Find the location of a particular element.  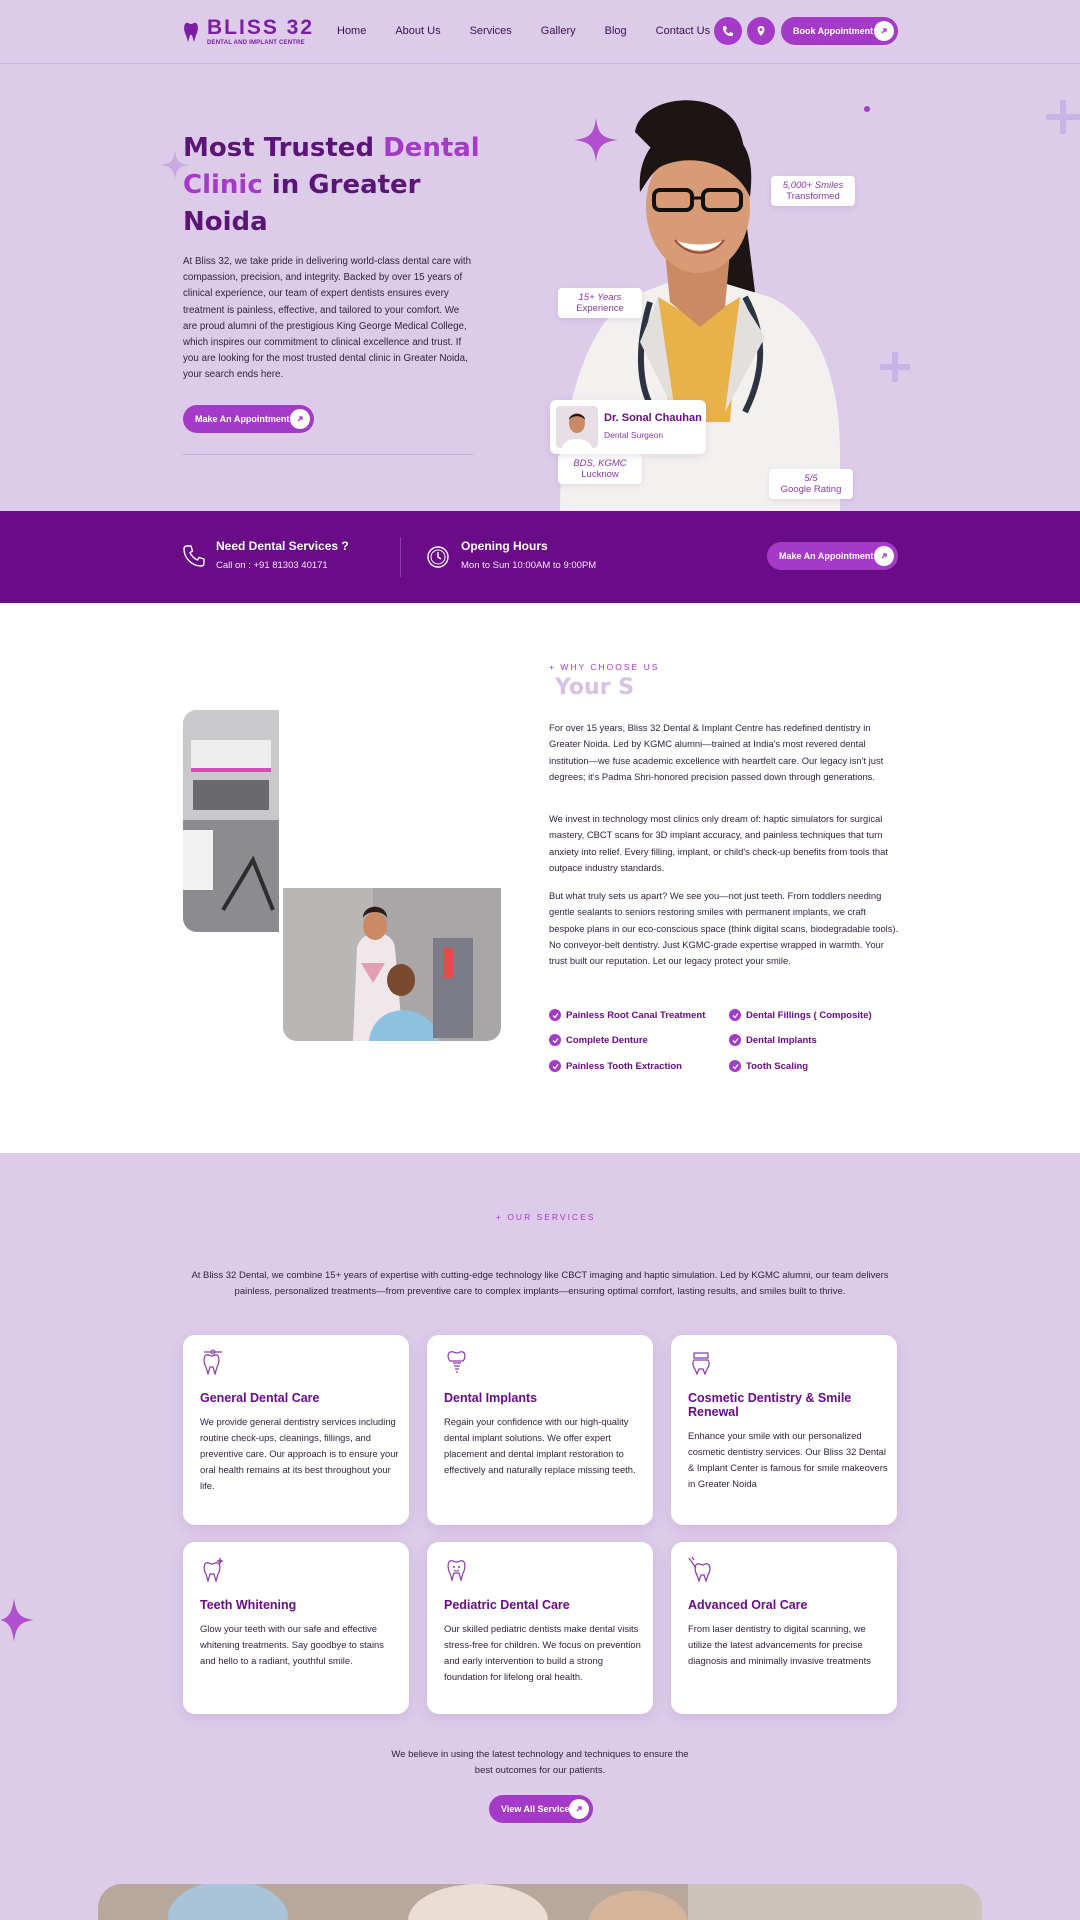

doctor-role: Dental Surgeon is located at coordinates (634, 435).